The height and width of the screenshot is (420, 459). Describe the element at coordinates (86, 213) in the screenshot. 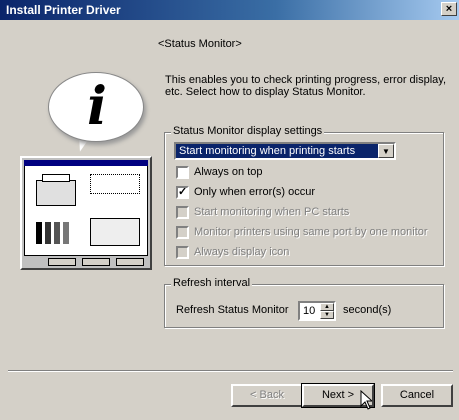

I see `status-monitor-illustration` at that location.